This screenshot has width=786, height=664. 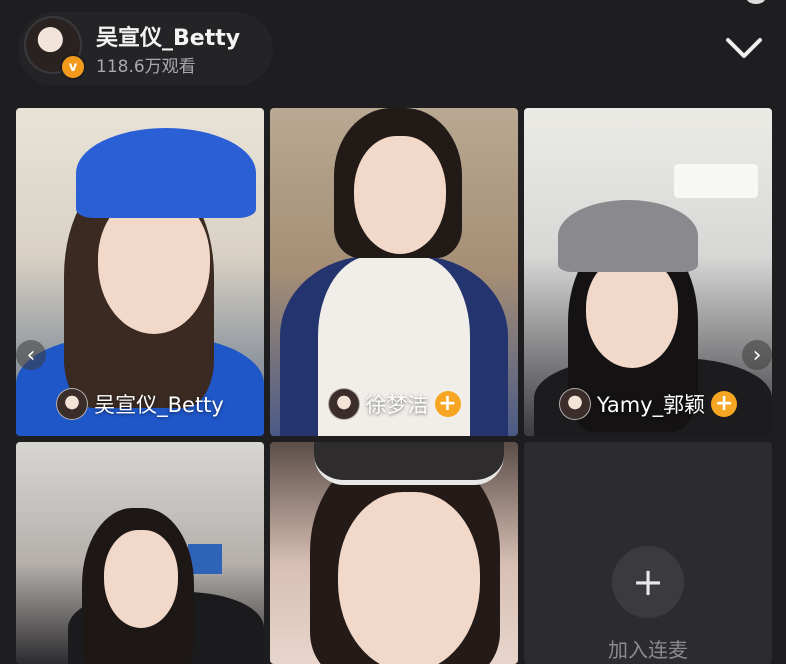 What do you see at coordinates (168, 36) in the screenshot?
I see `host-name: 吴宣仪_Betty` at bounding box center [168, 36].